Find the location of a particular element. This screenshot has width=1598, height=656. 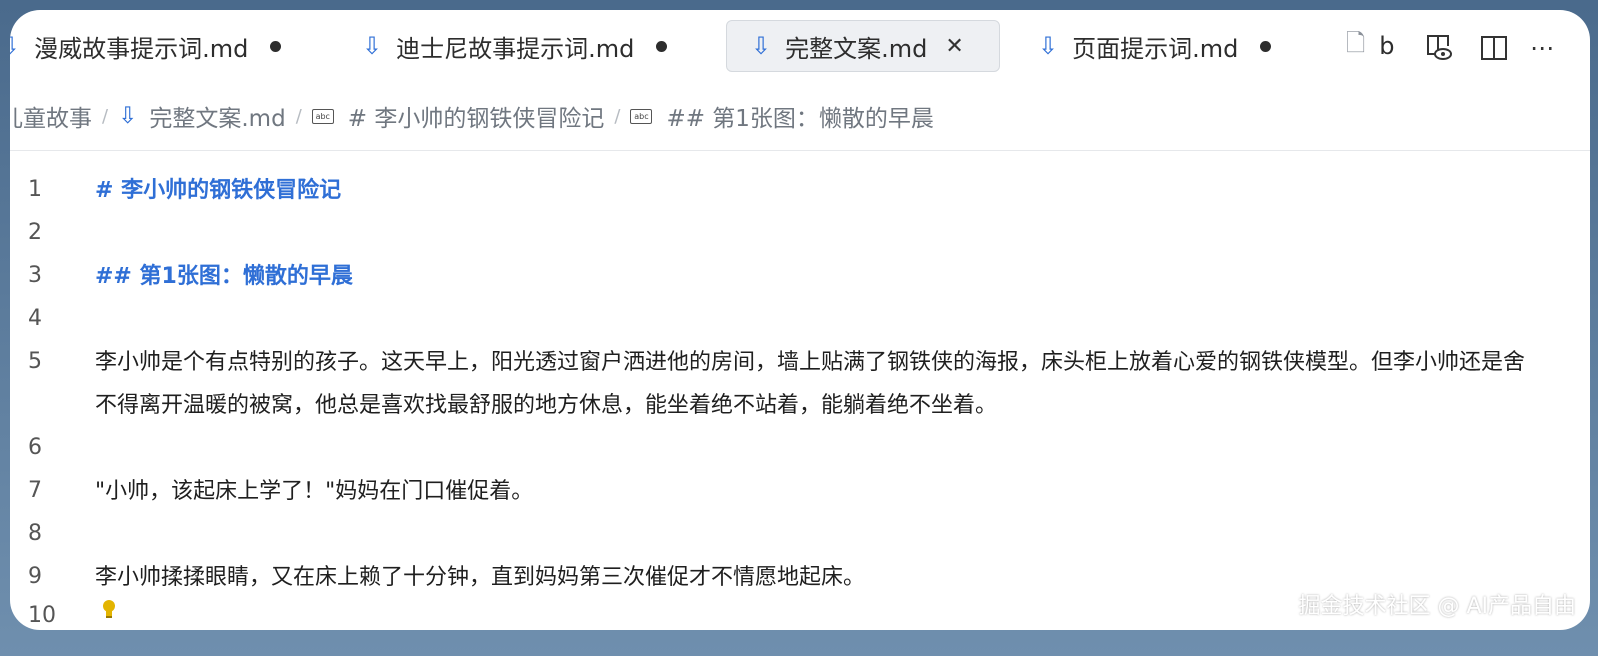

line-text: "小帅，该起床上学了！"妈妈在门口催促着。 is located at coordinates (314, 491).